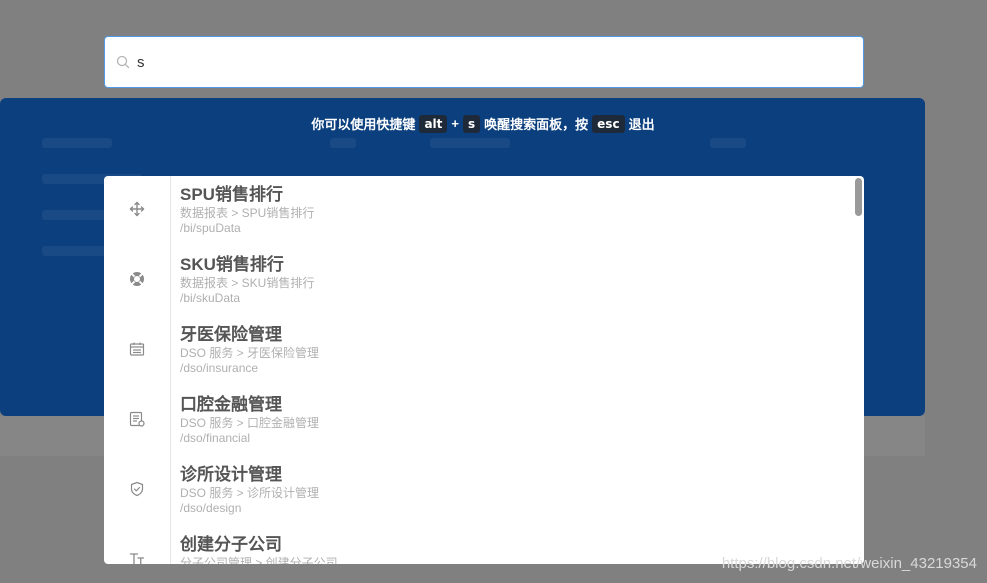  Describe the element at coordinates (483, 123) in the screenshot. I see `shortcut-hint: 你可以使用快捷键 alt + s 唤醒搜索面板，按 esc 退出` at that location.